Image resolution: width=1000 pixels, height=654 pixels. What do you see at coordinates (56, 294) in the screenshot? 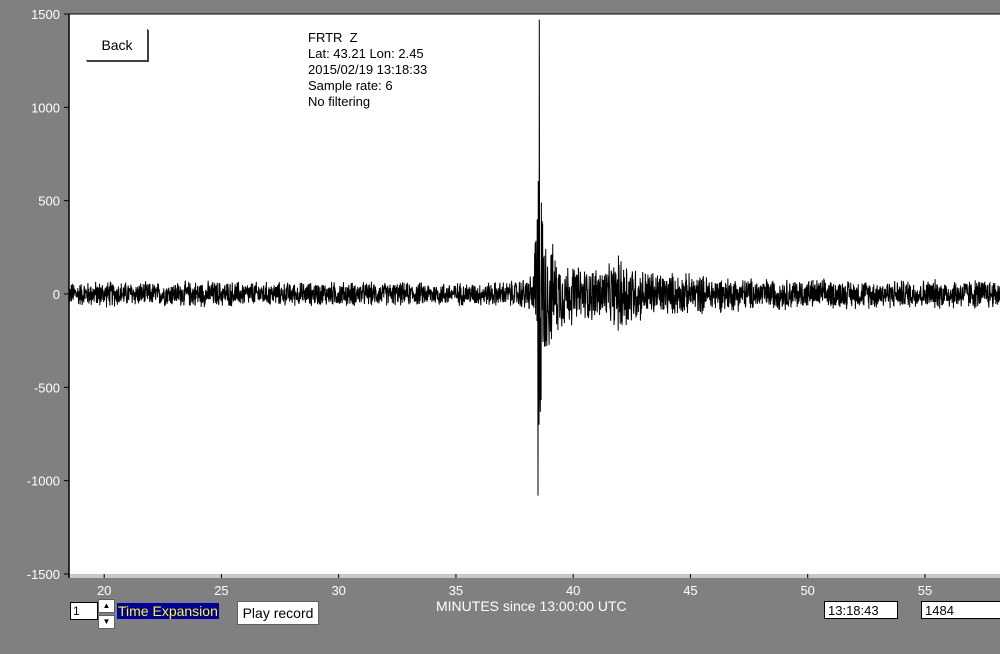
I see `y-tick-label: 0` at bounding box center [56, 294].